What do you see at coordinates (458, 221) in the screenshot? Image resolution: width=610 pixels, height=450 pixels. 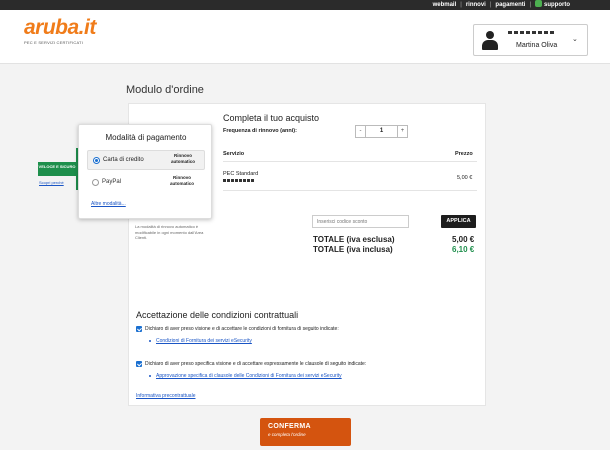 I see `apply-button: APPLICA` at bounding box center [458, 221].